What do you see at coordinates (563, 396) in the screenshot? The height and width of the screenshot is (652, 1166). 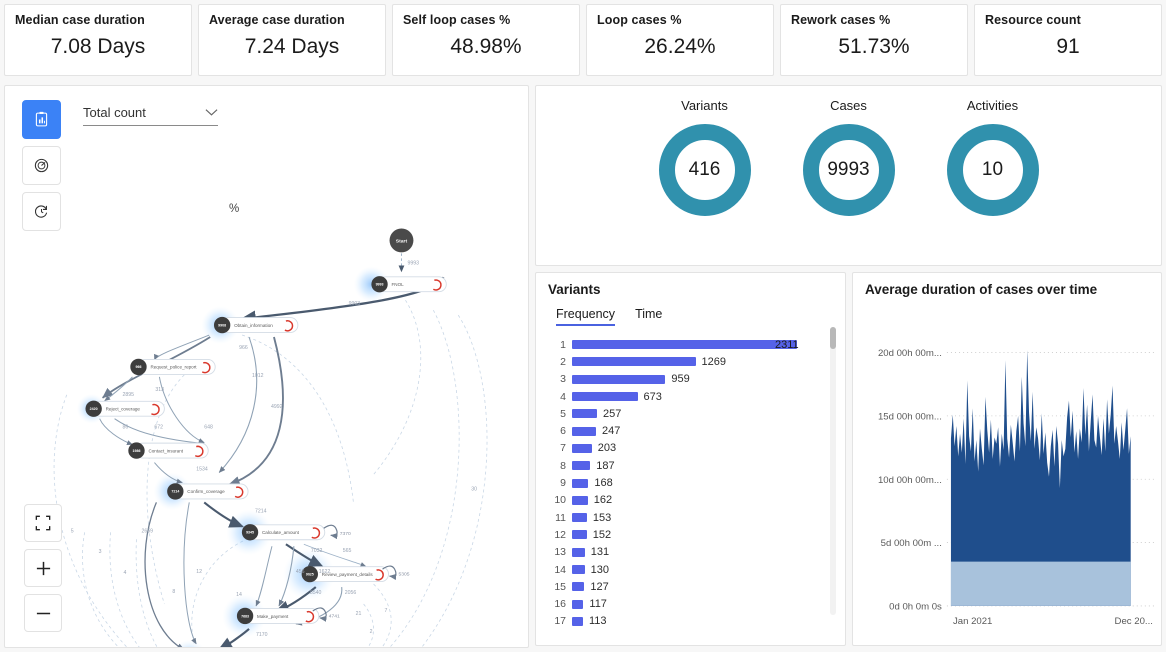 I see `variant-rank: 4` at bounding box center [563, 396].